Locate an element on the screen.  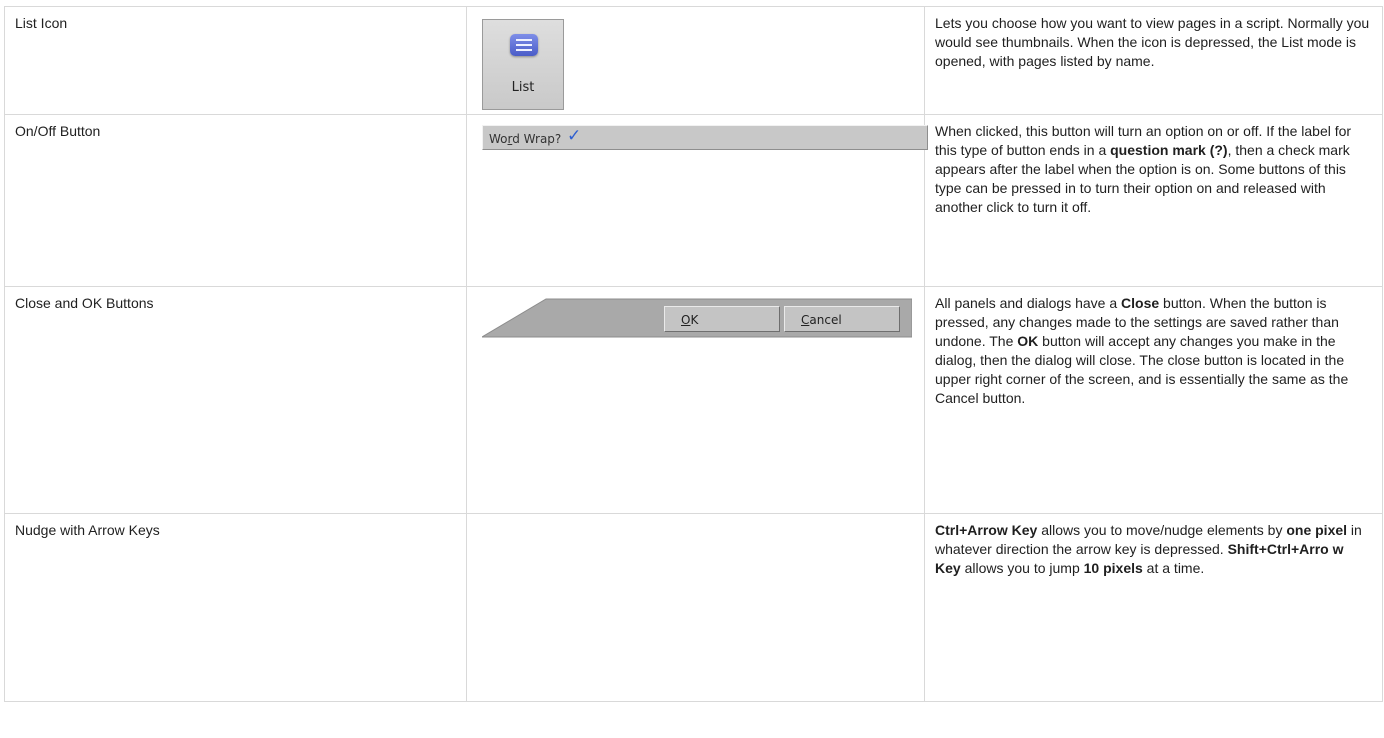
ok-cancel-strip-image: OK Cancel is located at coordinates (697, 318).